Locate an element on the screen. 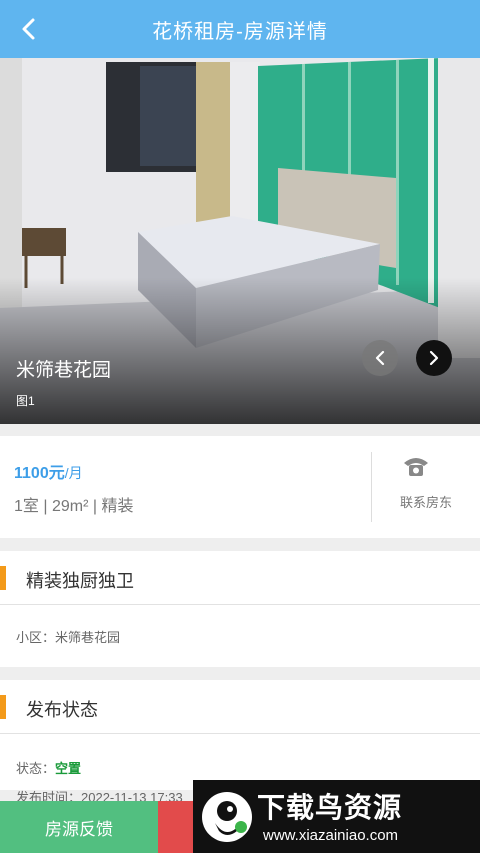 Image resolution: width=480 pixels, height=853 pixels. community-row: 小区：米筛巷花园 is located at coordinates (68, 636).